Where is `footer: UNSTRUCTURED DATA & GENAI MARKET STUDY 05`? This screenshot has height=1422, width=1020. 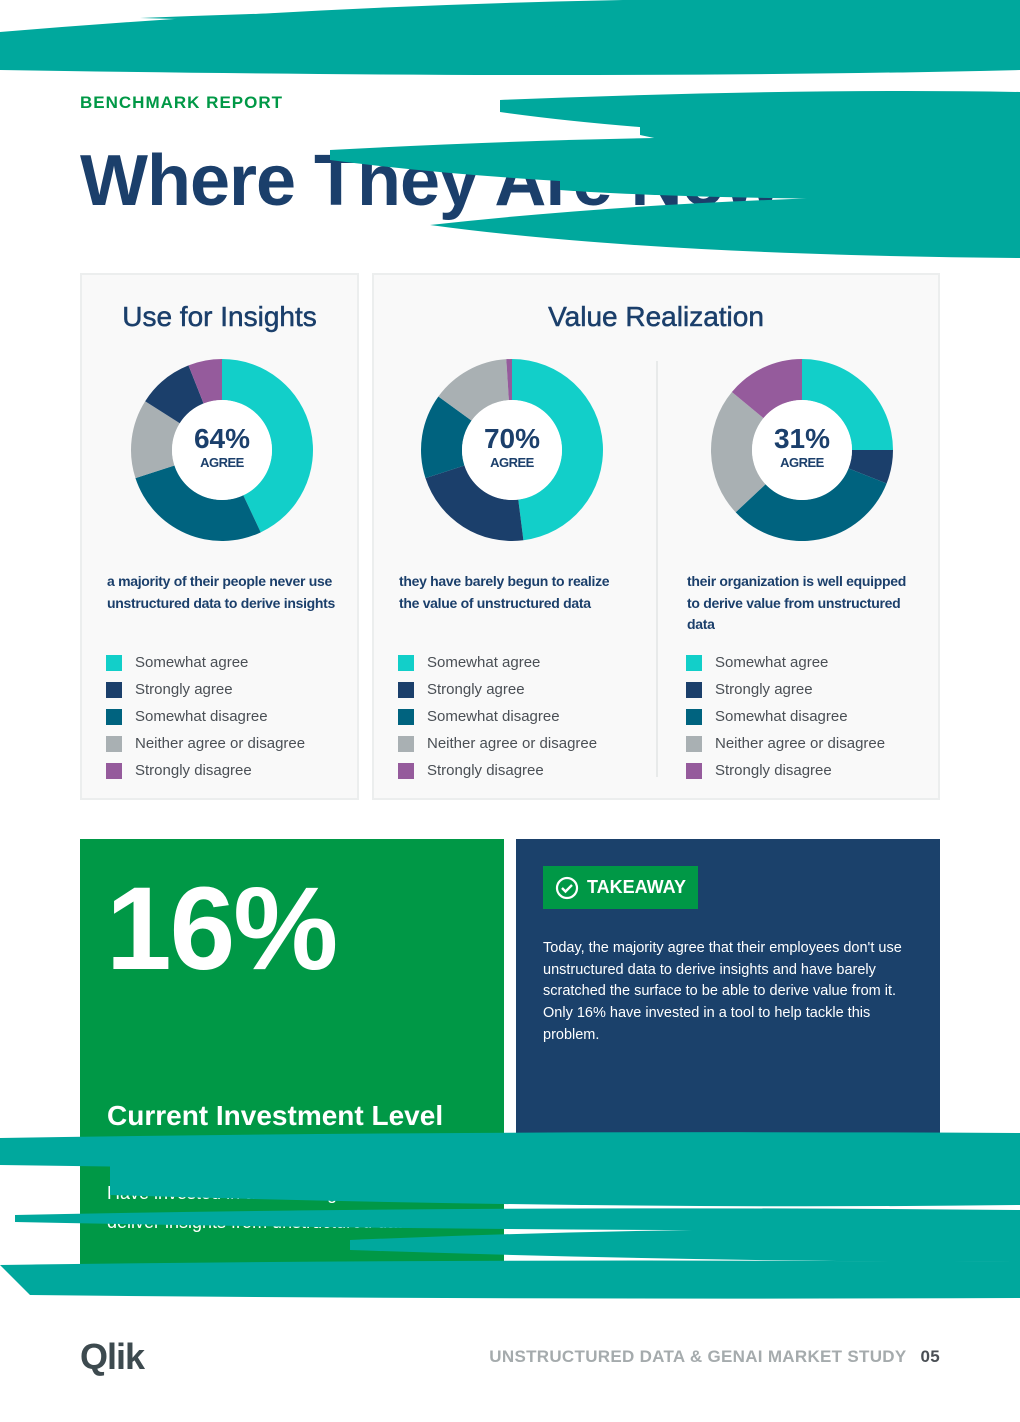
footer: UNSTRUCTURED DATA & GENAI MARKET STUDY 05 is located at coordinates (714, 1357).